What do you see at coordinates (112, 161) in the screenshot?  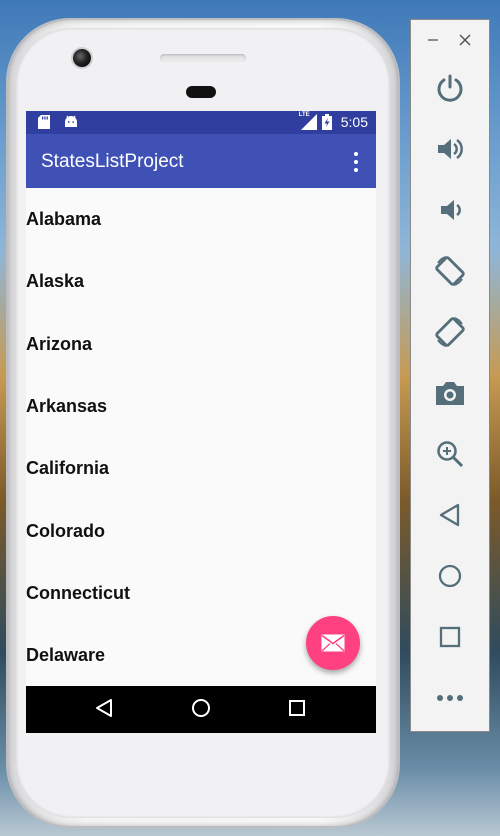 I see `app-title: StatesListProject` at bounding box center [112, 161].